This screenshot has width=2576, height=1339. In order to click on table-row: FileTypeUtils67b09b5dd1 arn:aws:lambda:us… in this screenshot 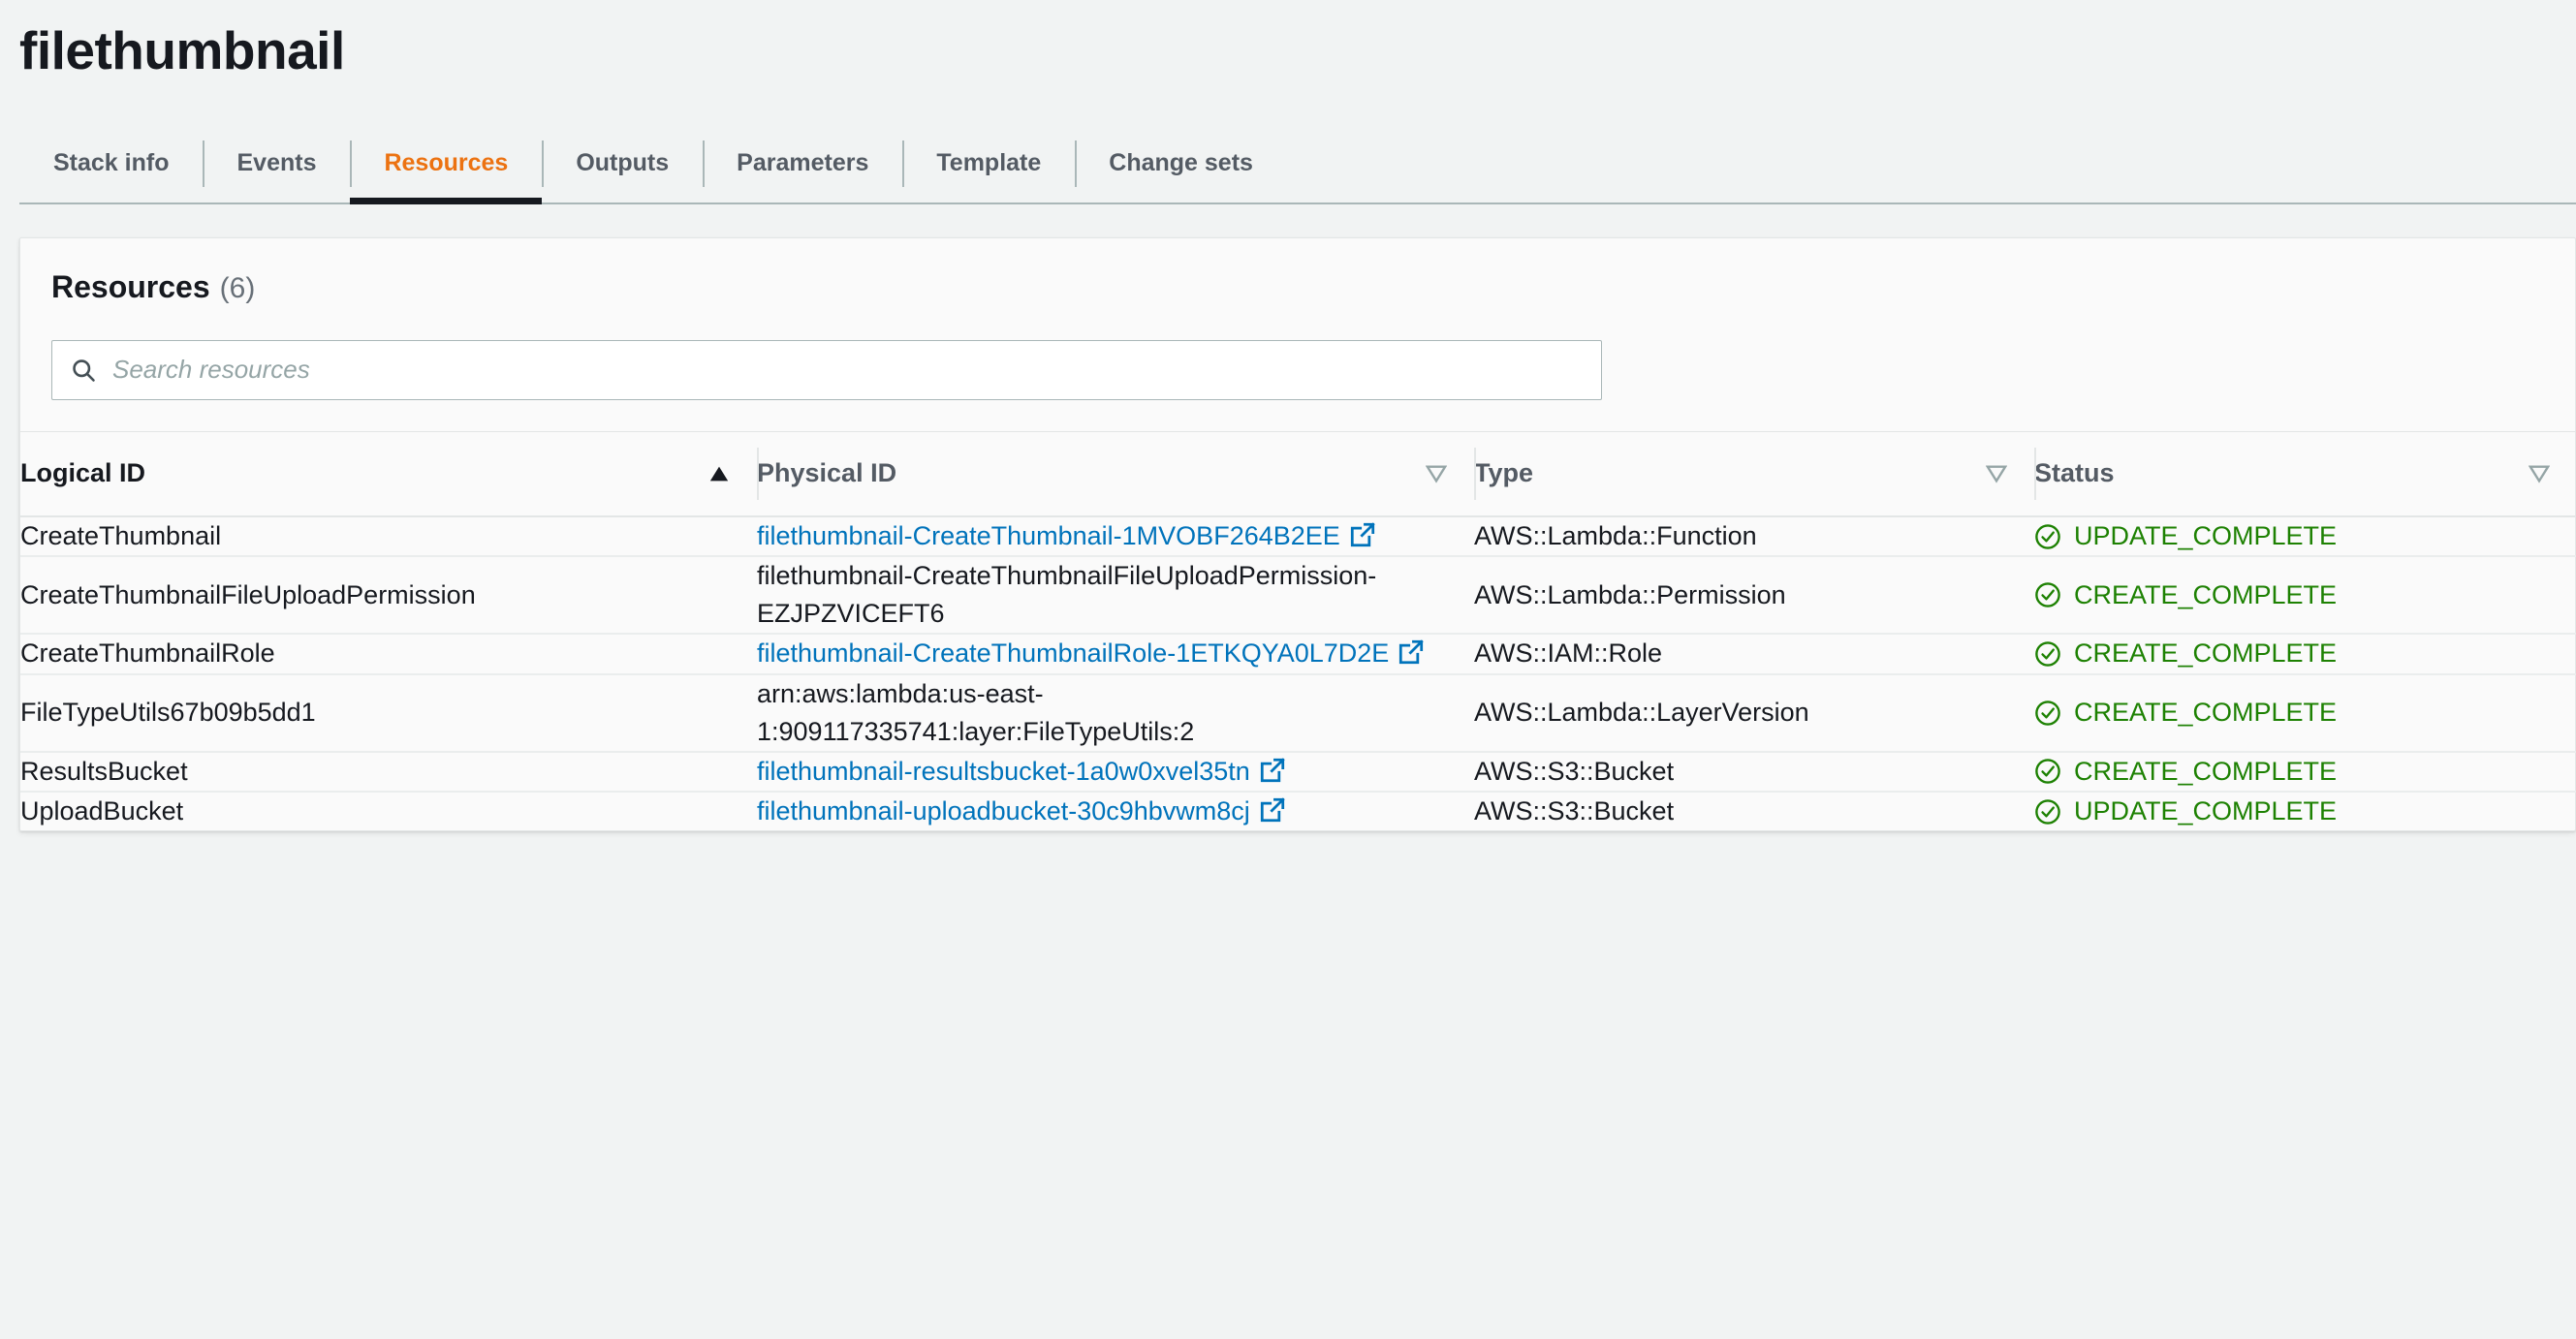, I will do `click(1298, 713)`.